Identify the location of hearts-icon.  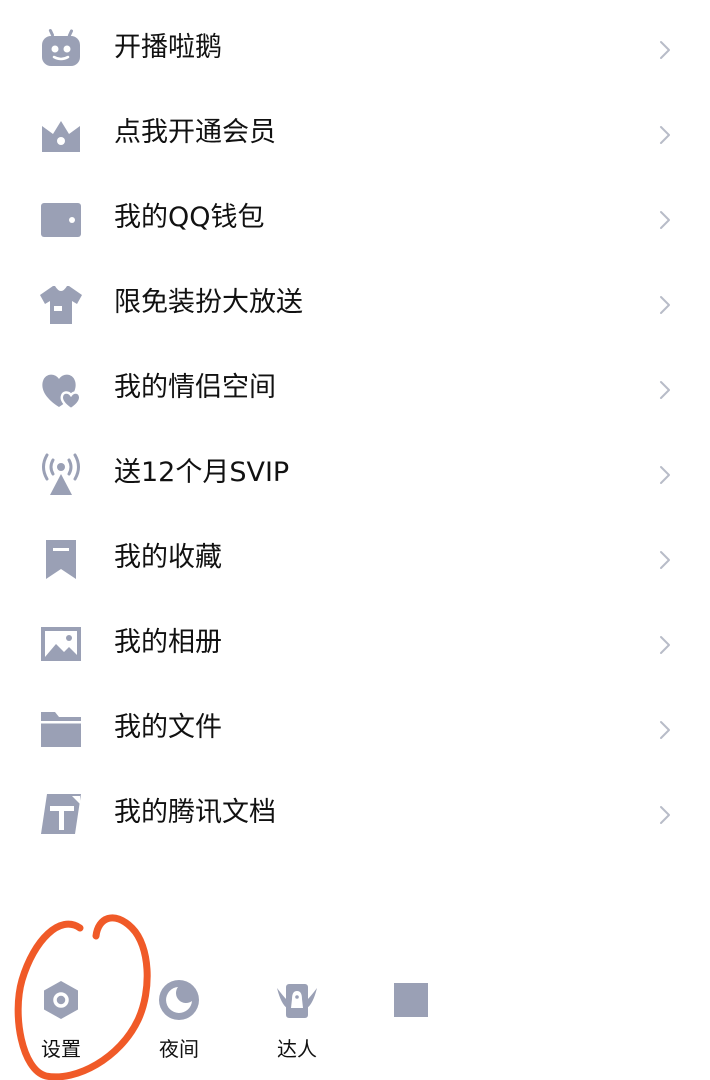
(61, 389).